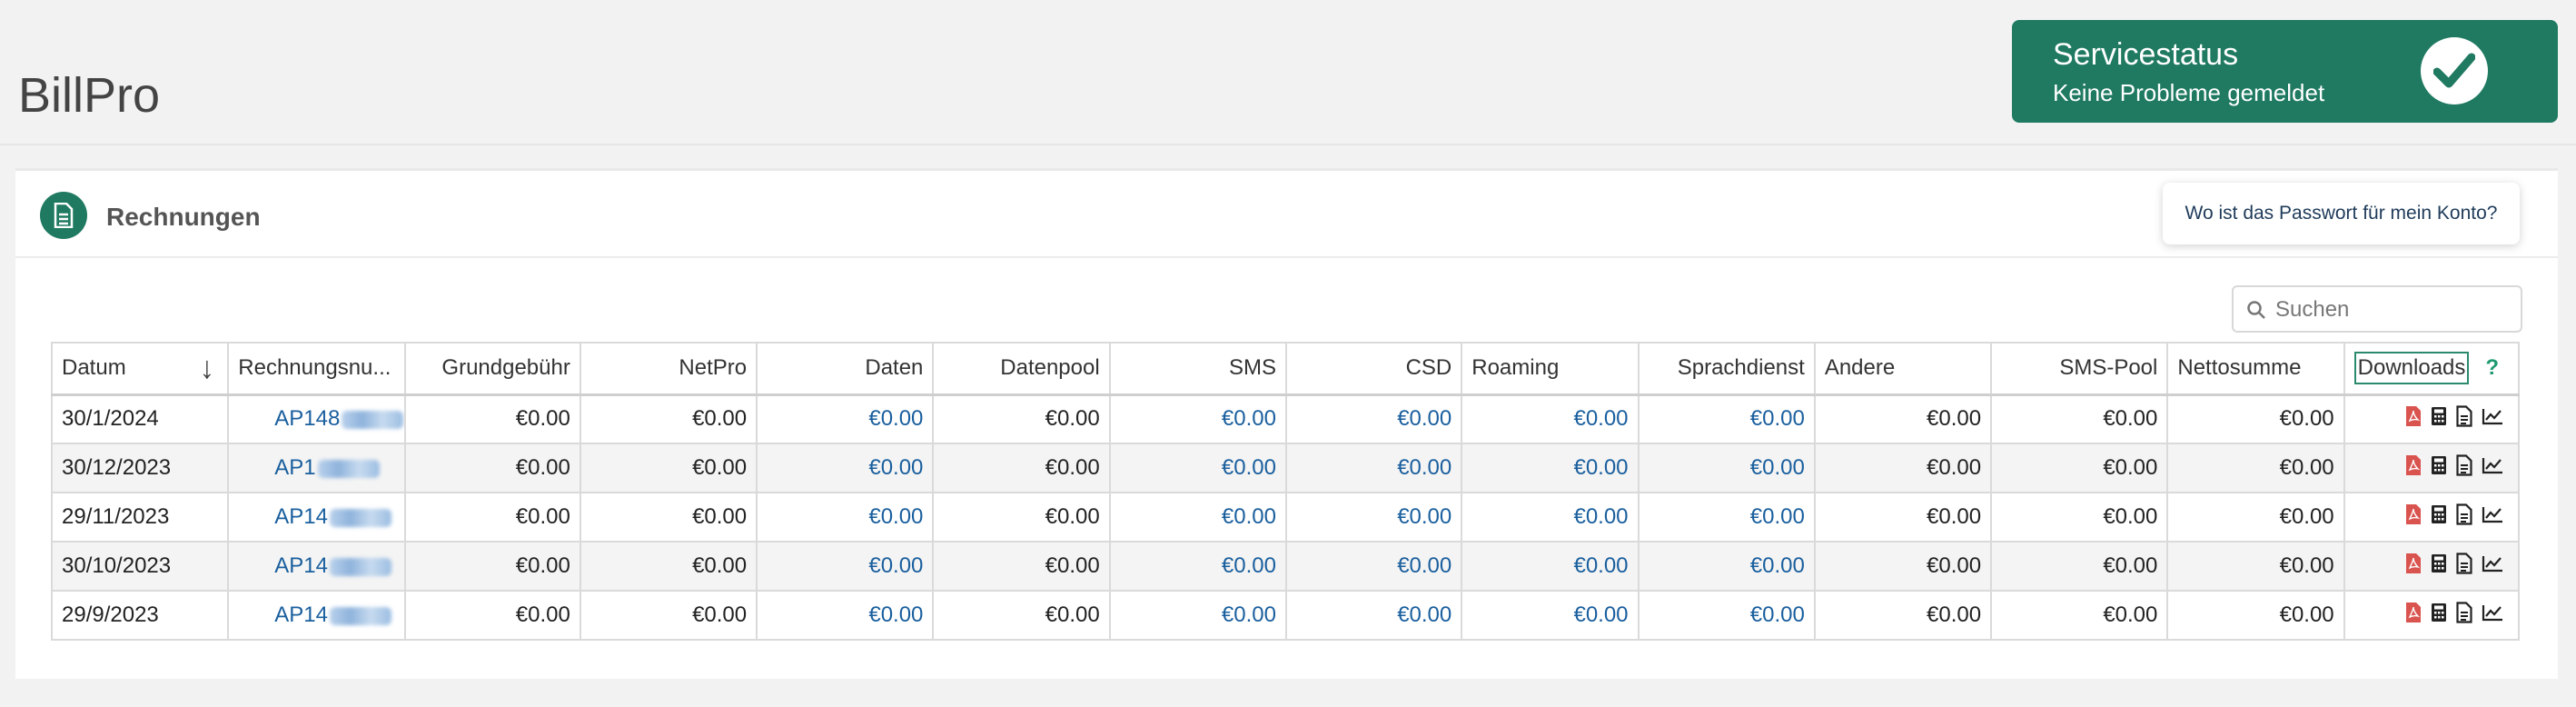  I want to click on cell-andere: €0.00, so click(1903, 567).